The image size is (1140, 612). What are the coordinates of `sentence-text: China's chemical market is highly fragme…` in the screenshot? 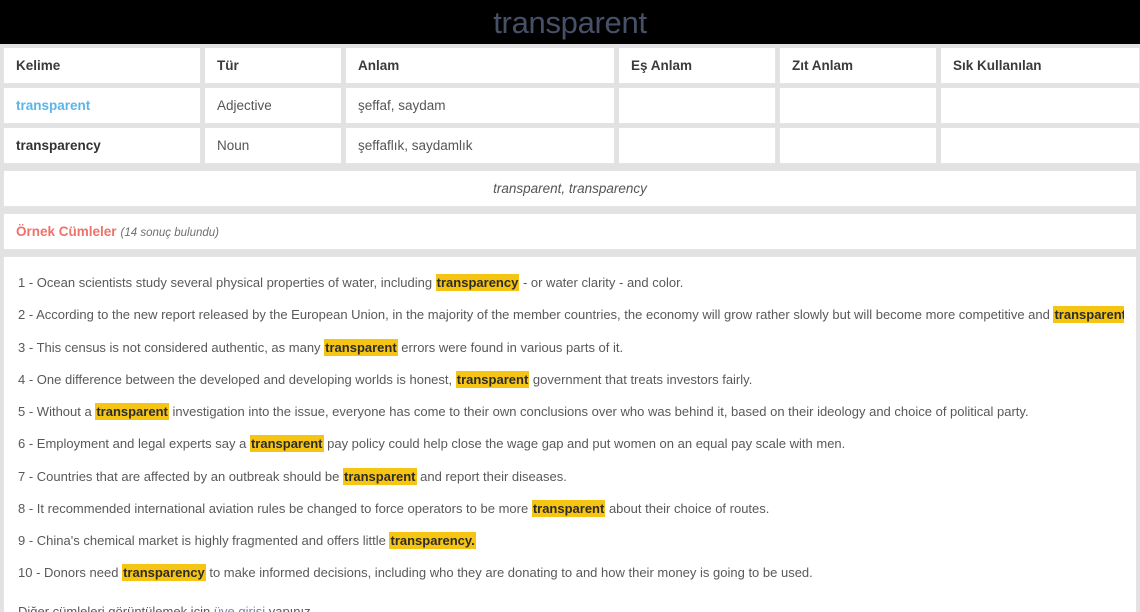 It's located at (213, 540).